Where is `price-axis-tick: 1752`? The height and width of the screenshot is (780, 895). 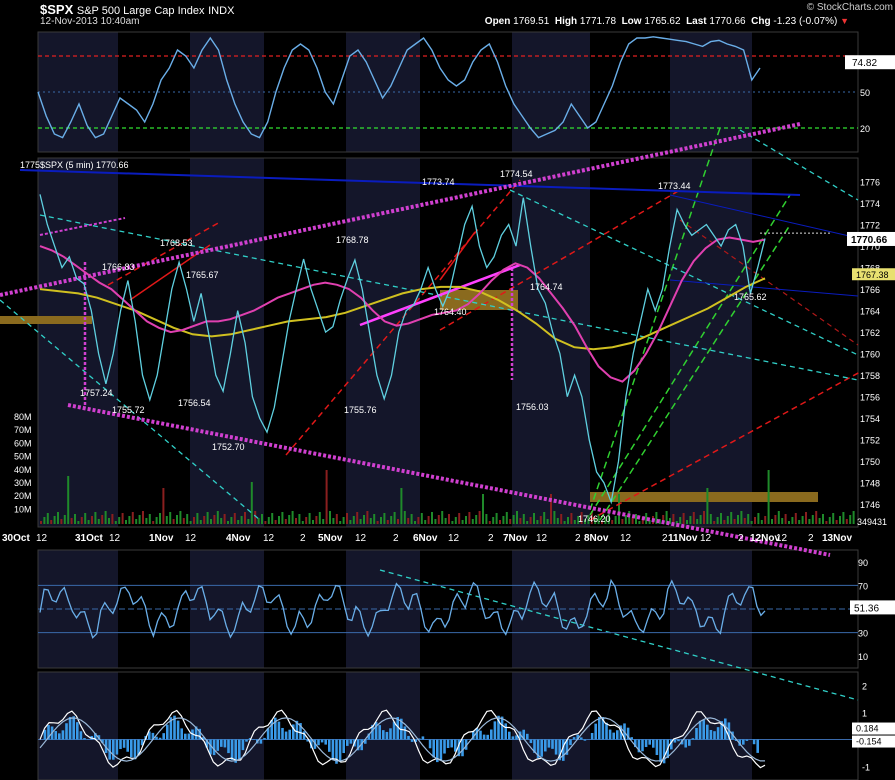
price-axis-tick: 1752 is located at coordinates (870, 441).